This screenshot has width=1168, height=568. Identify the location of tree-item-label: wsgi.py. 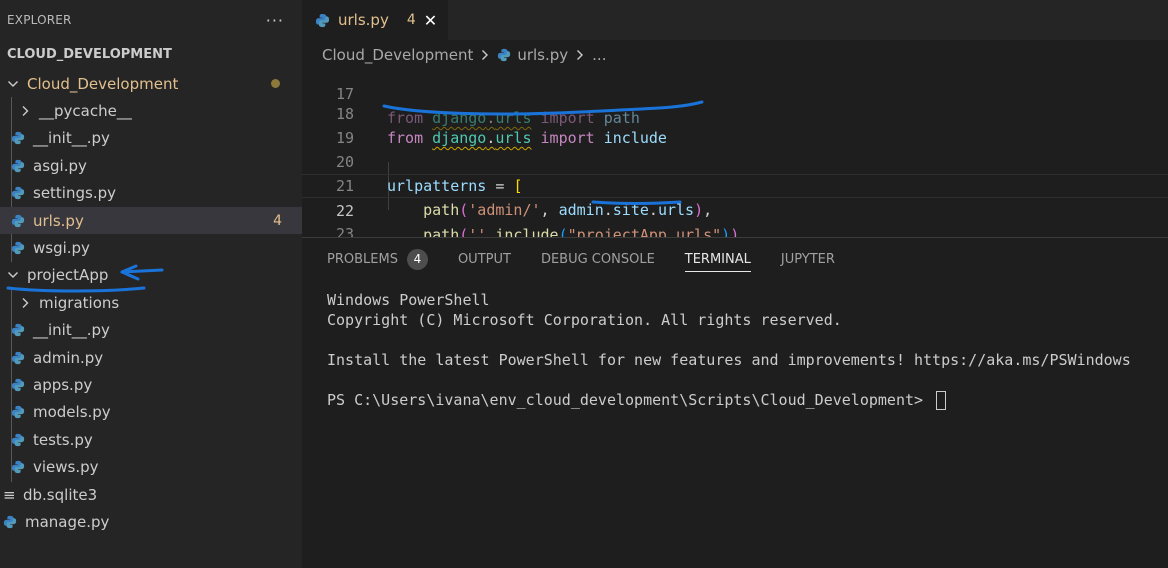
(61, 247).